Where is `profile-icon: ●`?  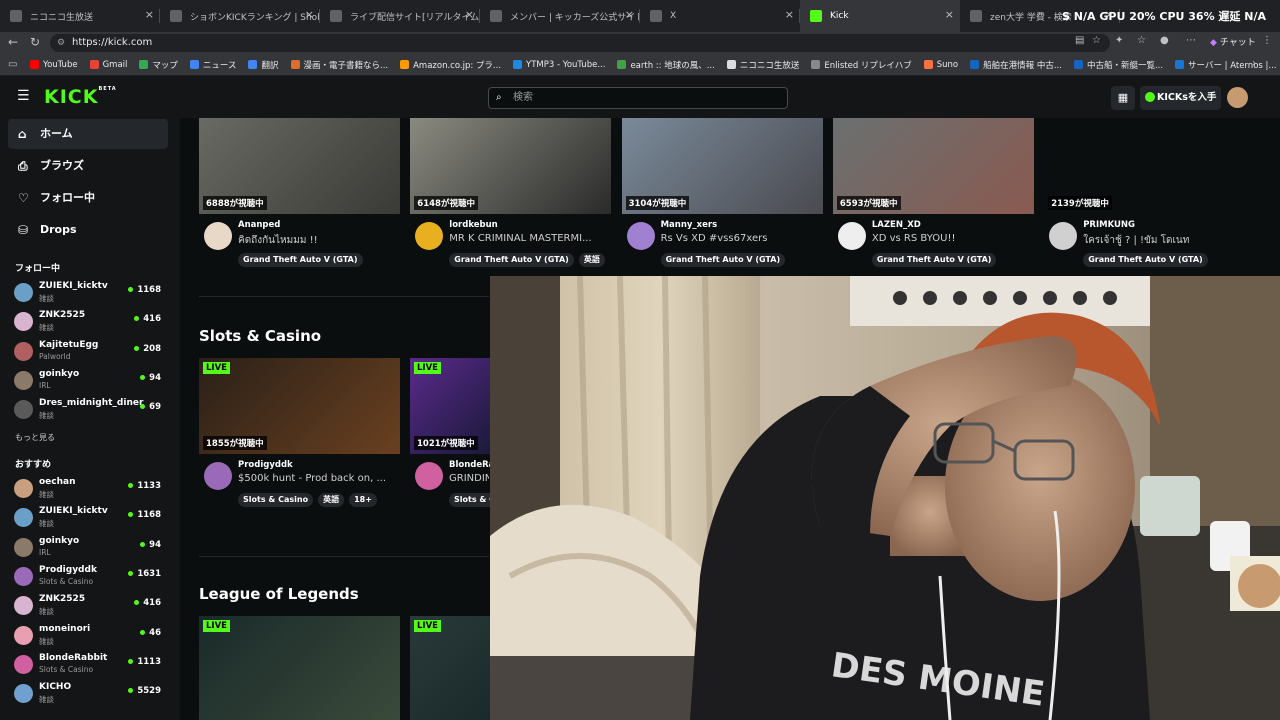 profile-icon: ● is located at coordinates (1164, 40).